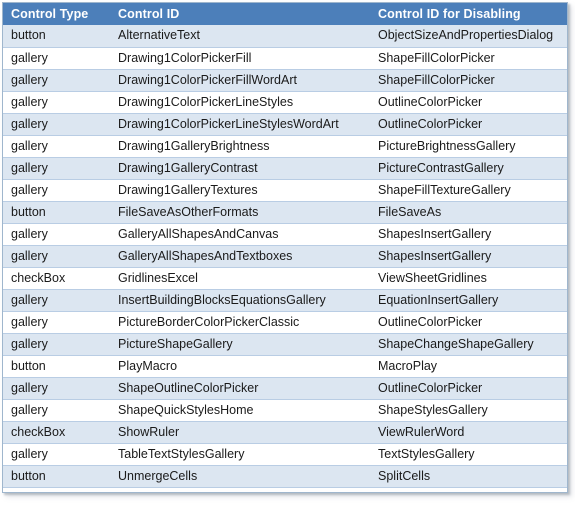 The image size is (575, 512). I want to click on column-header-control-id-for-disabling: Control ID for Disabling, so click(468, 14).